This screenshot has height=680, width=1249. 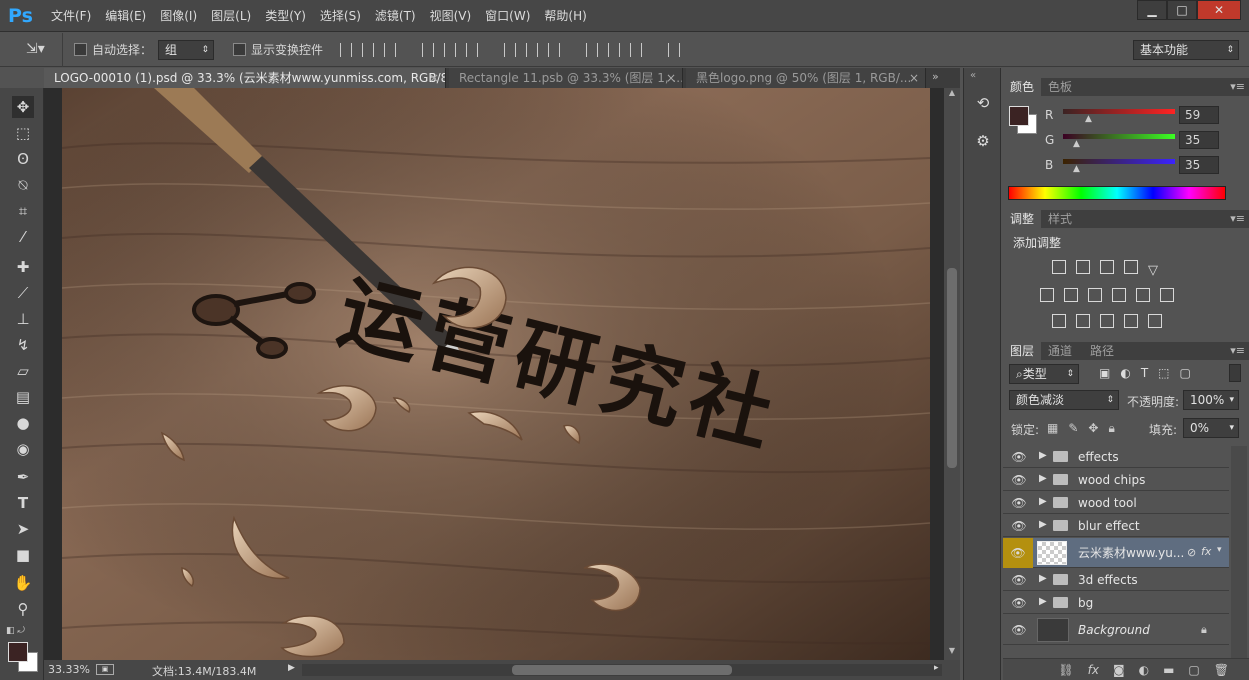 I want to click on preview-icon: ▣, so click(x=105, y=669).